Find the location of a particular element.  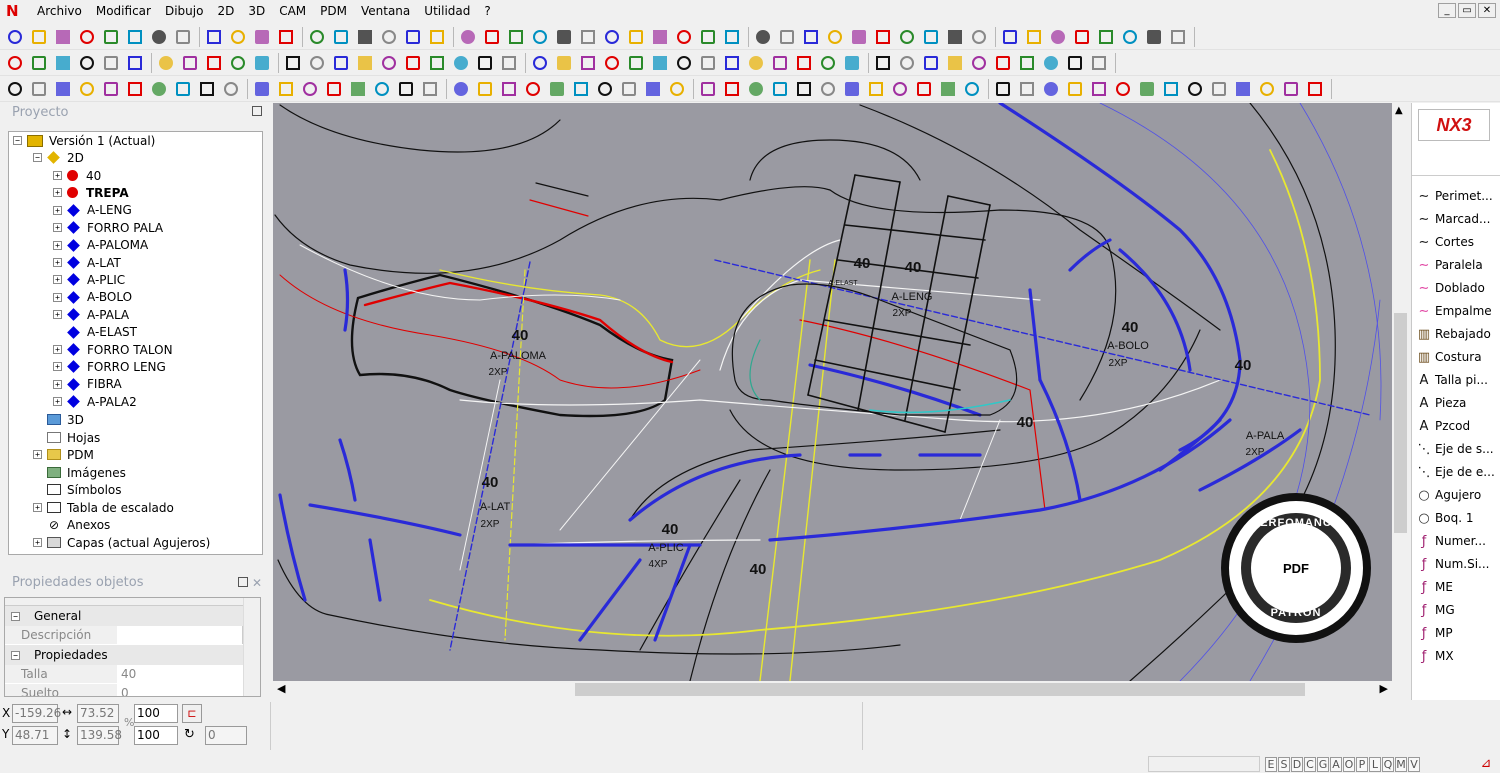

snap-mode-o-button: O is located at coordinates (1349, 764).